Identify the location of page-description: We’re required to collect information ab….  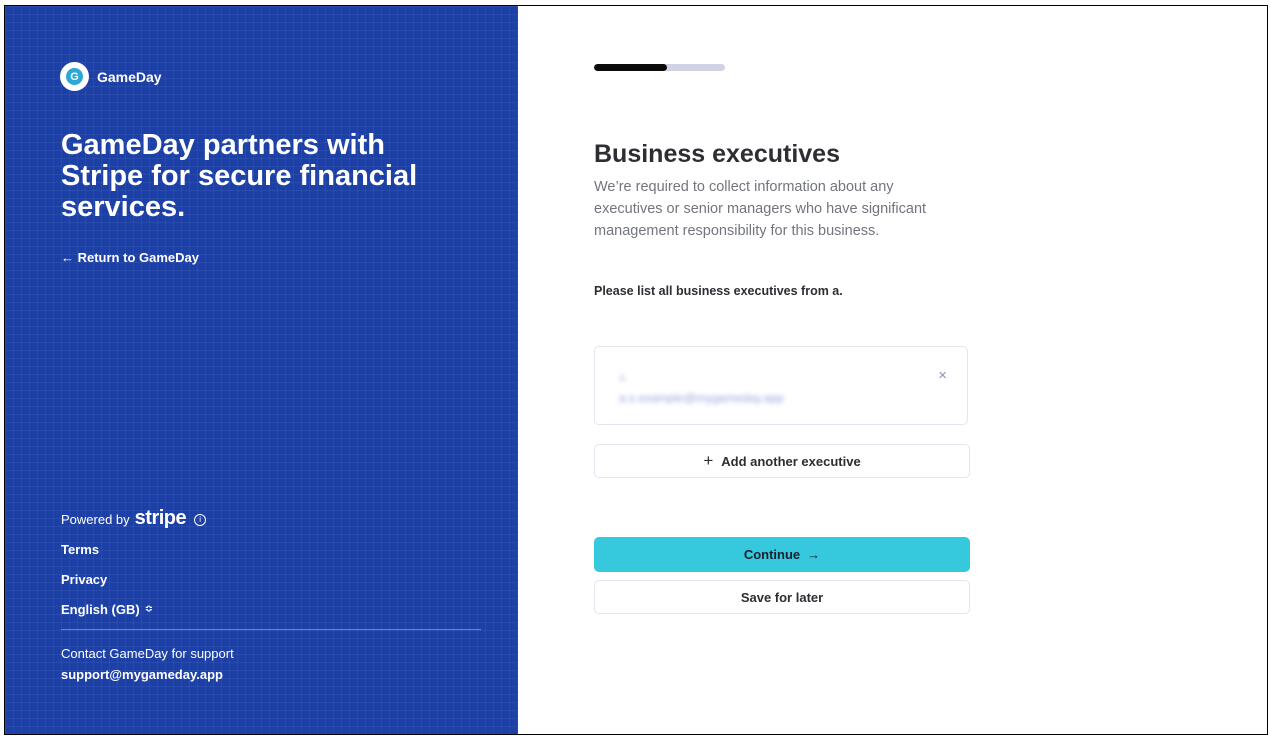
(760, 209).